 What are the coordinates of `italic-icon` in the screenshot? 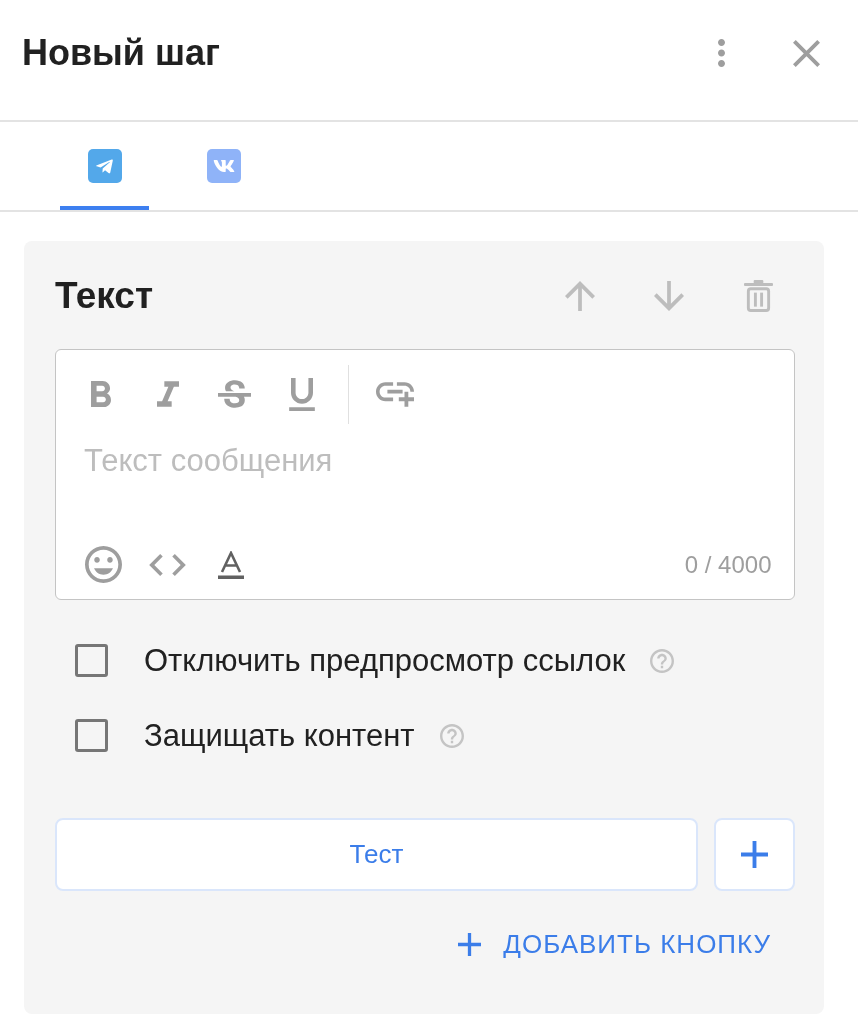 It's located at (167, 394).